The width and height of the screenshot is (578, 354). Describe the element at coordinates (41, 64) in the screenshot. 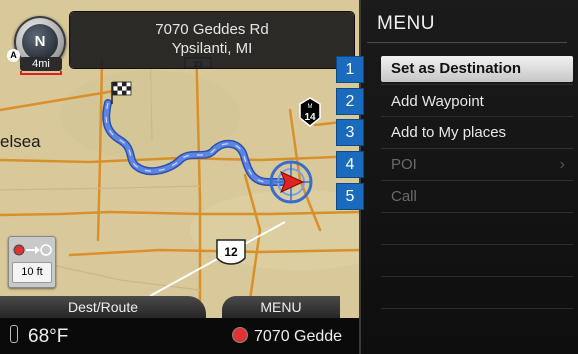

I see `map-scale-label: 4mi` at that location.